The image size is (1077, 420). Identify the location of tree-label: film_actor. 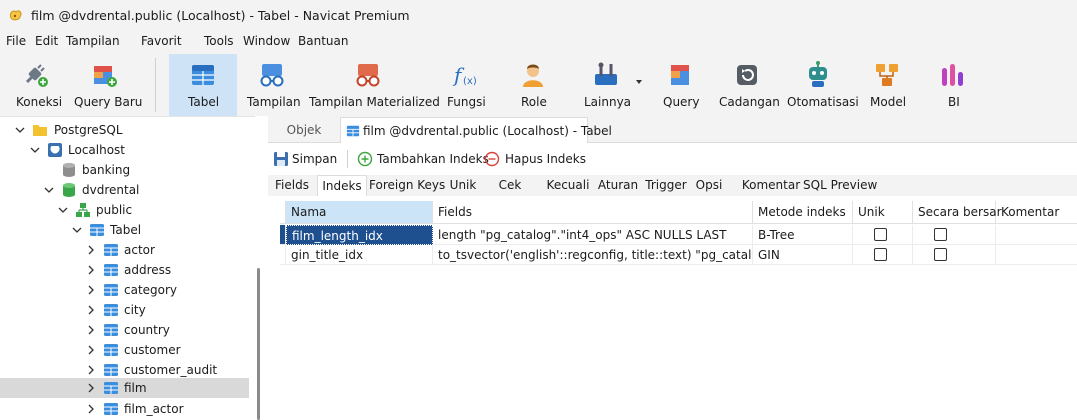
(154, 409).